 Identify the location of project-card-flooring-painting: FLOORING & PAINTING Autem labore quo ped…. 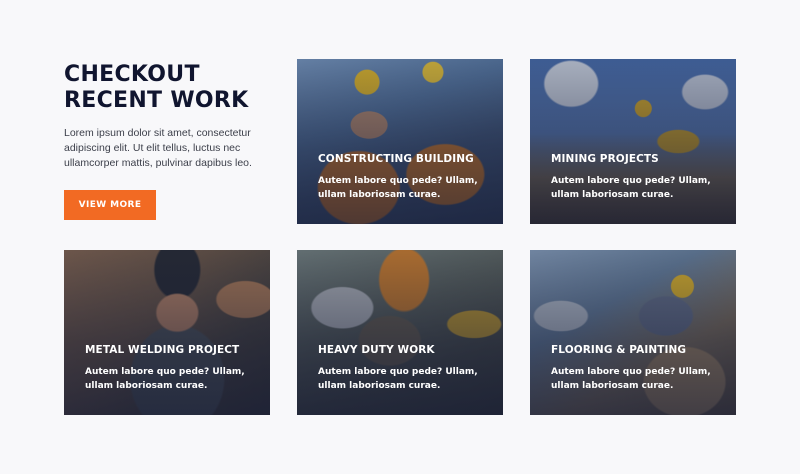
(633, 332).